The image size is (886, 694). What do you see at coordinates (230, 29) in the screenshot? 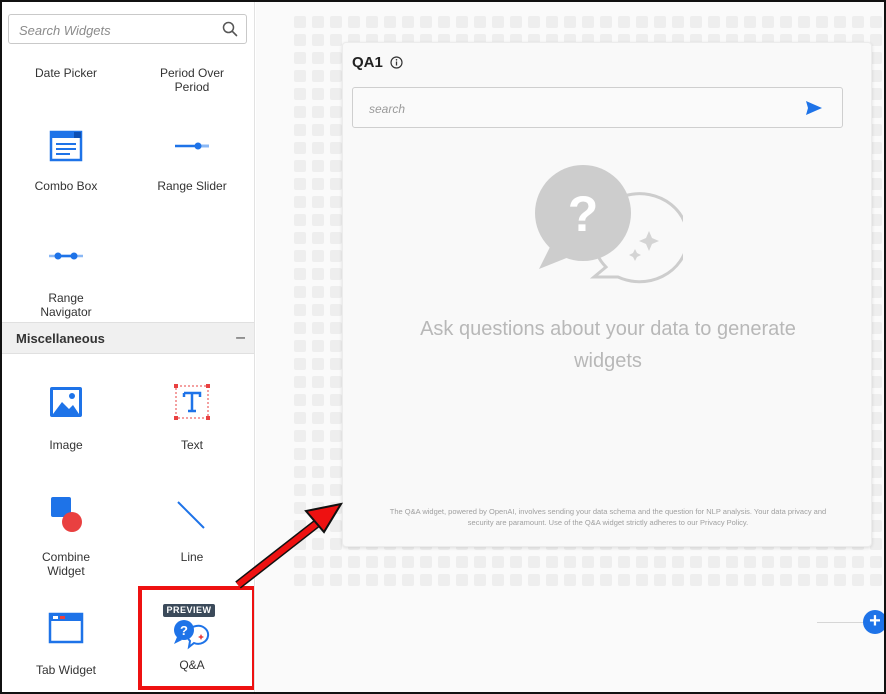
I see `search-icon` at bounding box center [230, 29].